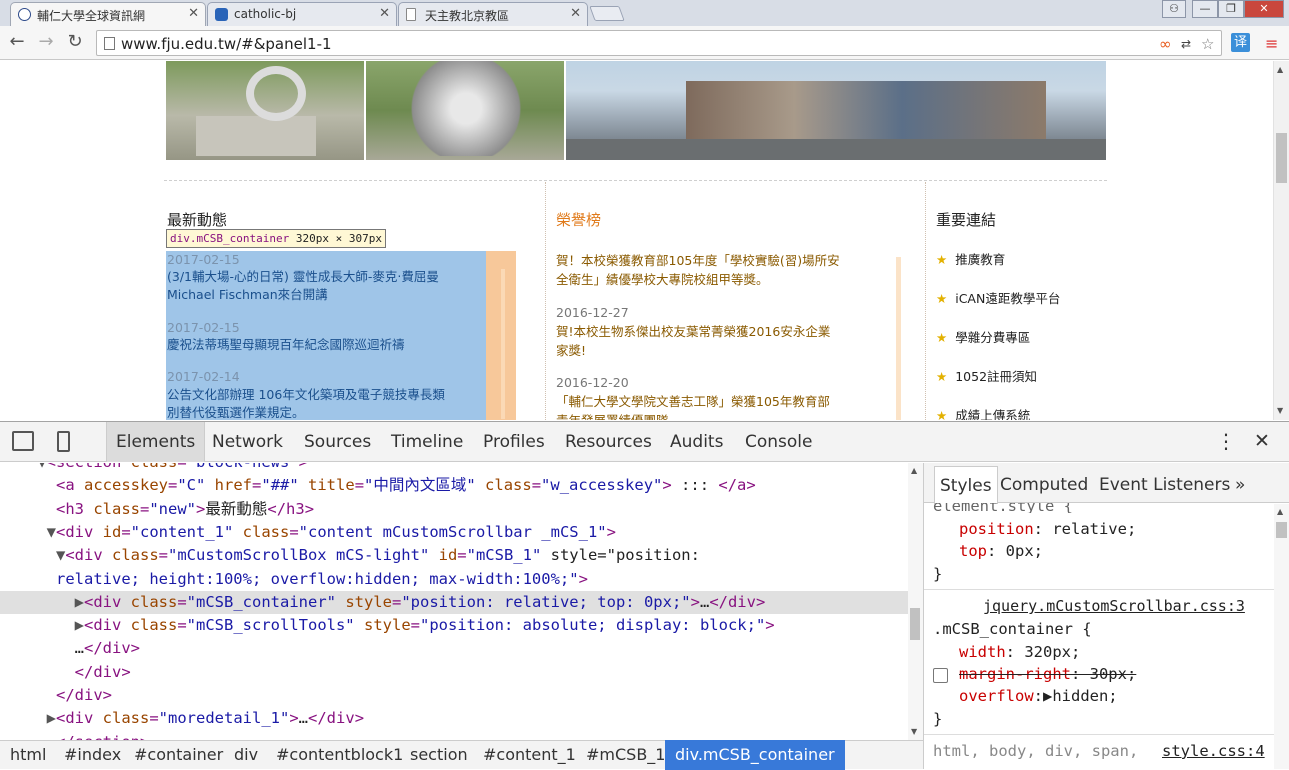 This screenshot has height=770, width=1289. Describe the element at coordinates (337, 442) in the screenshot. I see `tab-sources: Sources` at that location.